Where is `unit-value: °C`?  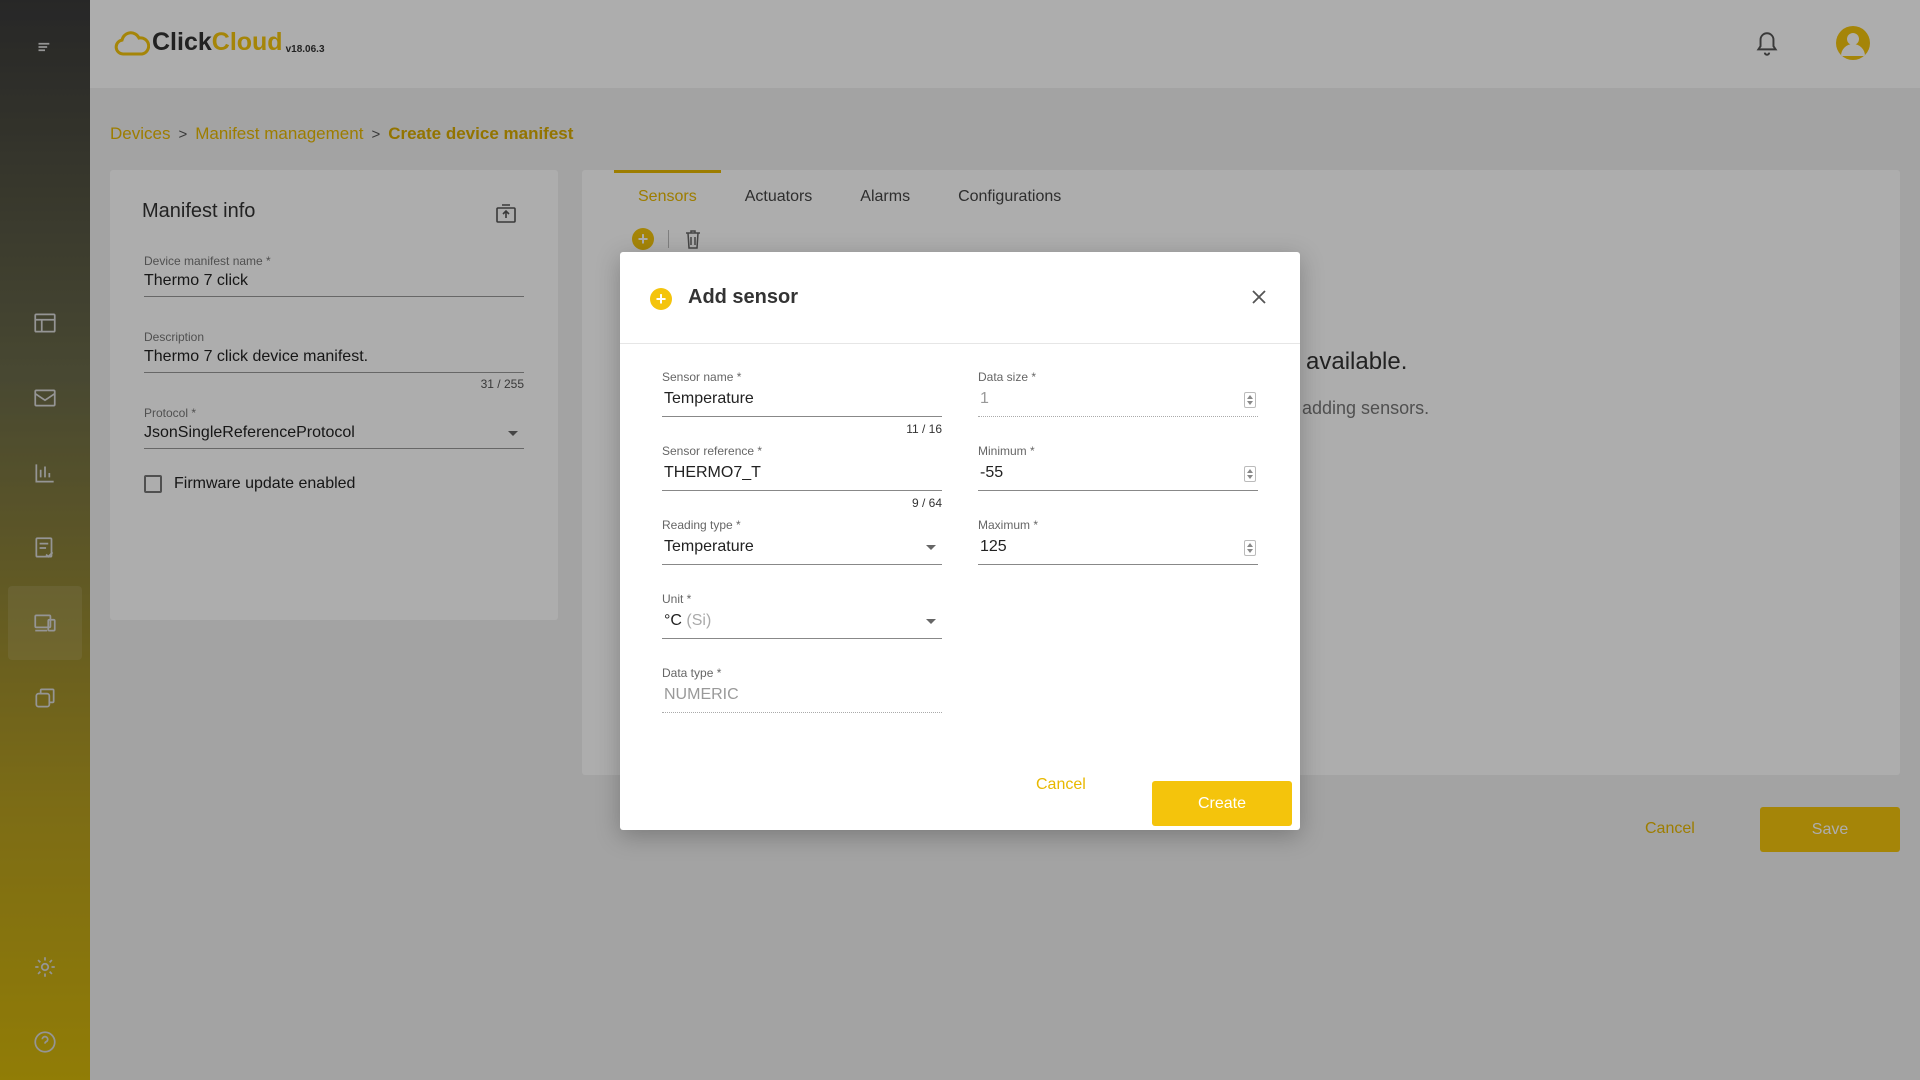
unit-value: °C is located at coordinates (673, 620).